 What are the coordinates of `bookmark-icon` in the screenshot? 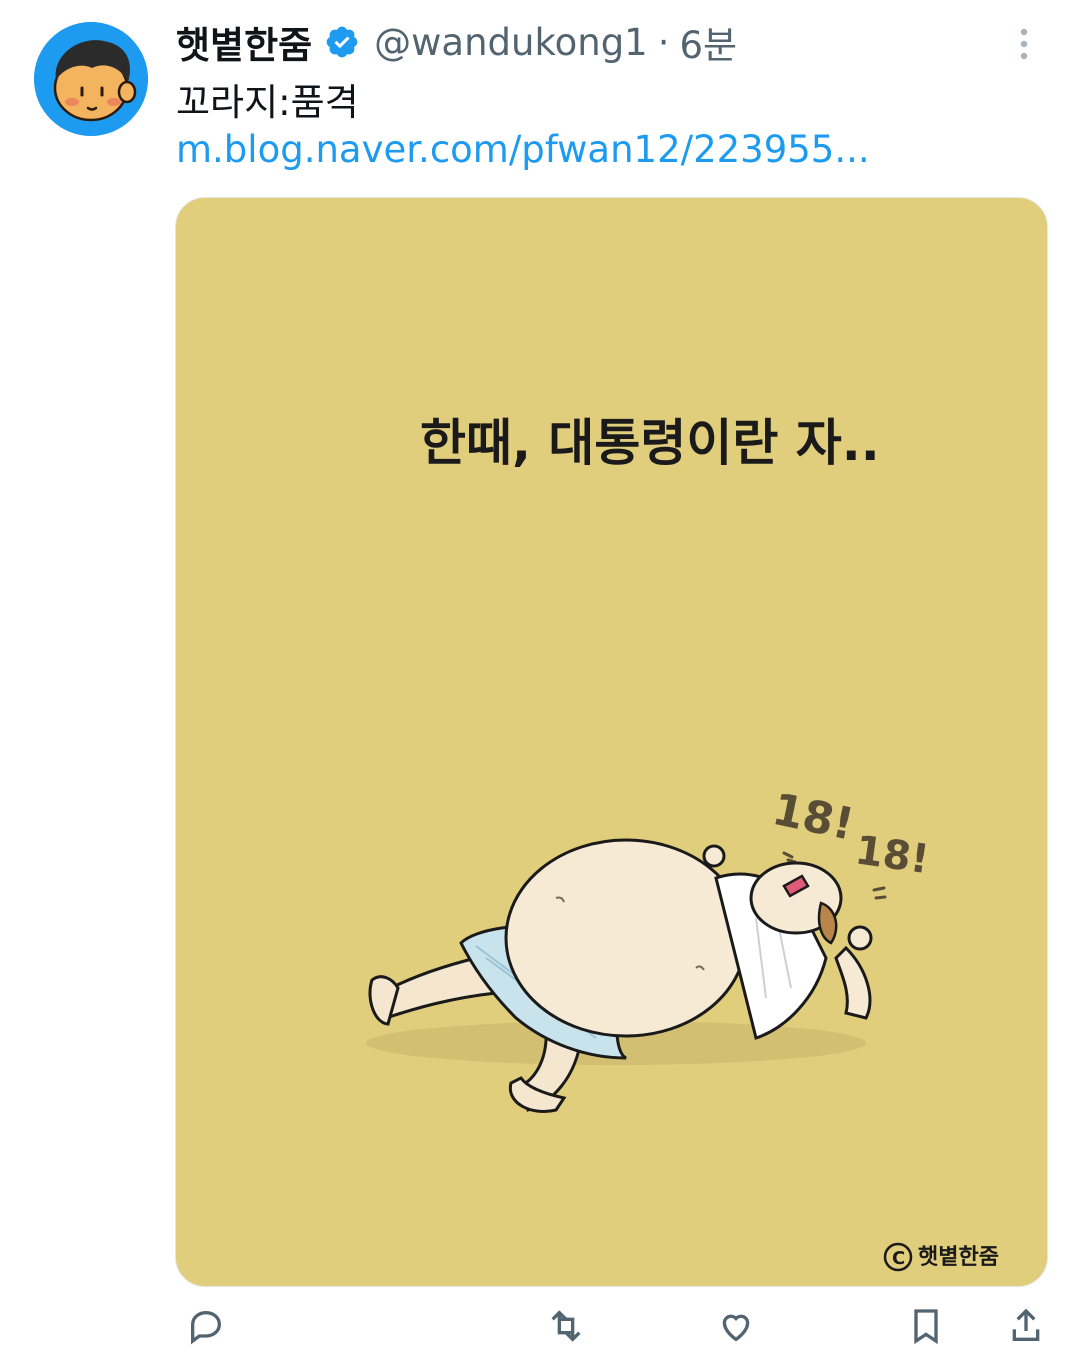 It's located at (926, 1326).